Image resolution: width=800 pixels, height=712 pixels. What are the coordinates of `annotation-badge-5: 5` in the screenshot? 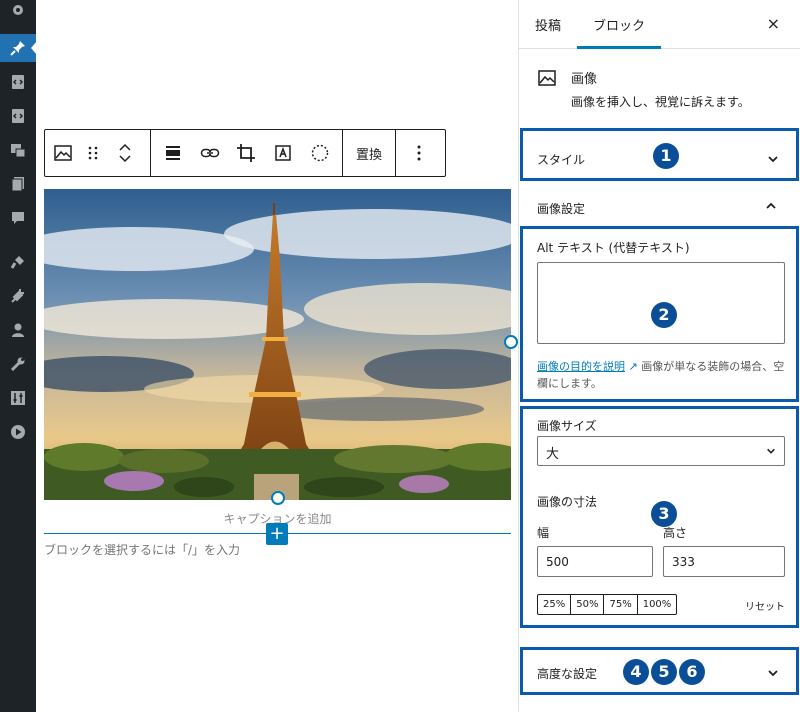 It's located at (664, 672).